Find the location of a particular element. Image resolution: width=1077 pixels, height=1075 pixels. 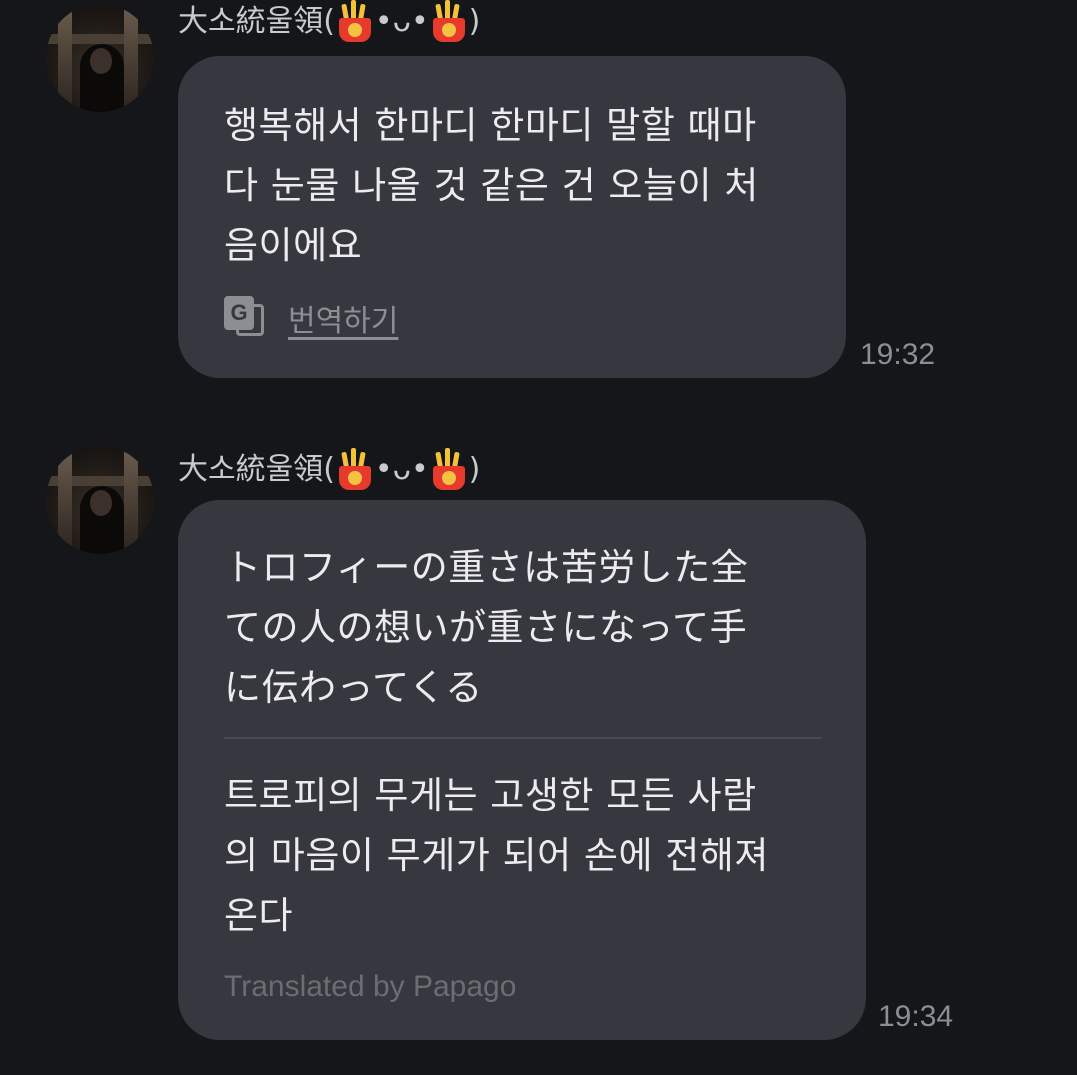

message-line: 다 눈물 나올 것 같은 건 오늘이 처 is located at coordinates (491, 185).